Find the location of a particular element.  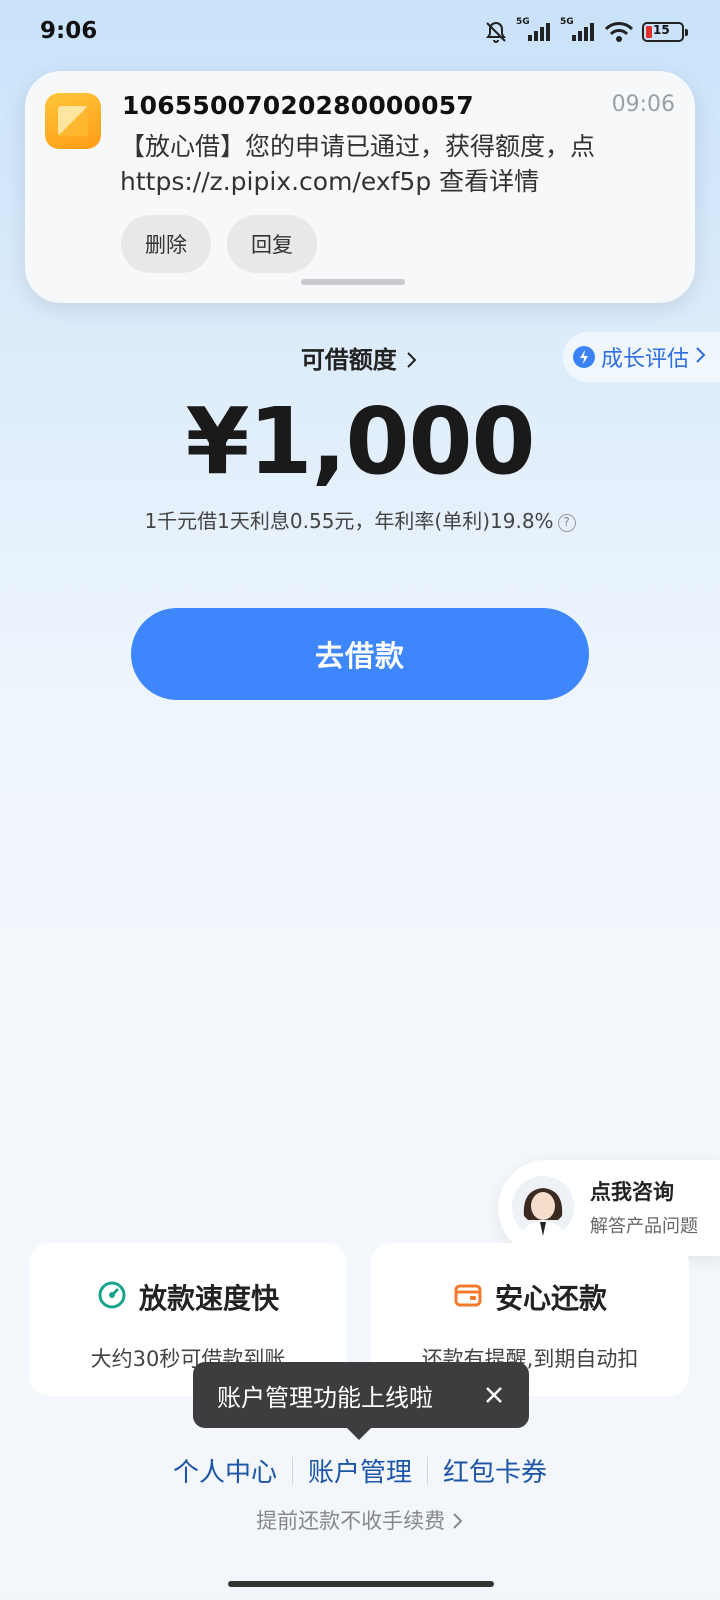

wallet-icon is located at coordinates (468, 1297).